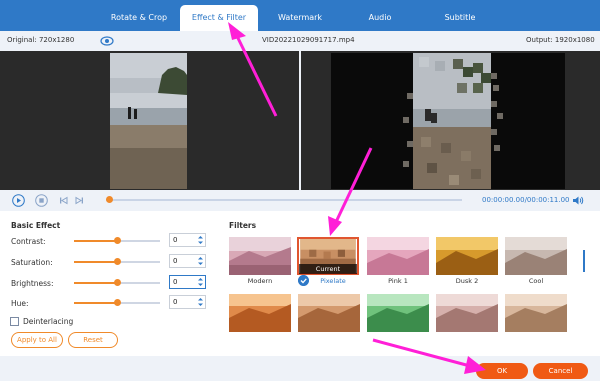 The width and height of the screenshot is (600, 381). What do you see at coordinates (328, 269) in the screenshot?
I see `current-filter-tag: Current` at bounding box center [328, 269].